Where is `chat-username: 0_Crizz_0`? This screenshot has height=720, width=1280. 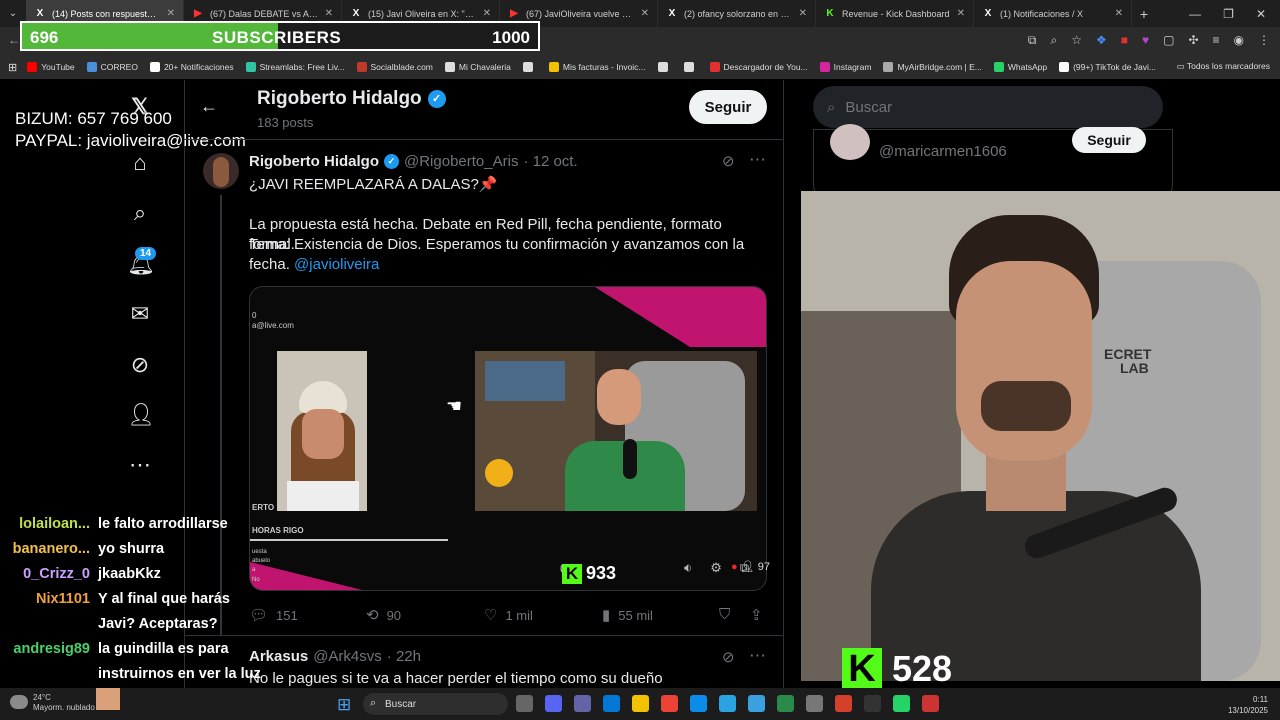 chat-username: 0_Crizz_0 is located at coordinates (45, 574).